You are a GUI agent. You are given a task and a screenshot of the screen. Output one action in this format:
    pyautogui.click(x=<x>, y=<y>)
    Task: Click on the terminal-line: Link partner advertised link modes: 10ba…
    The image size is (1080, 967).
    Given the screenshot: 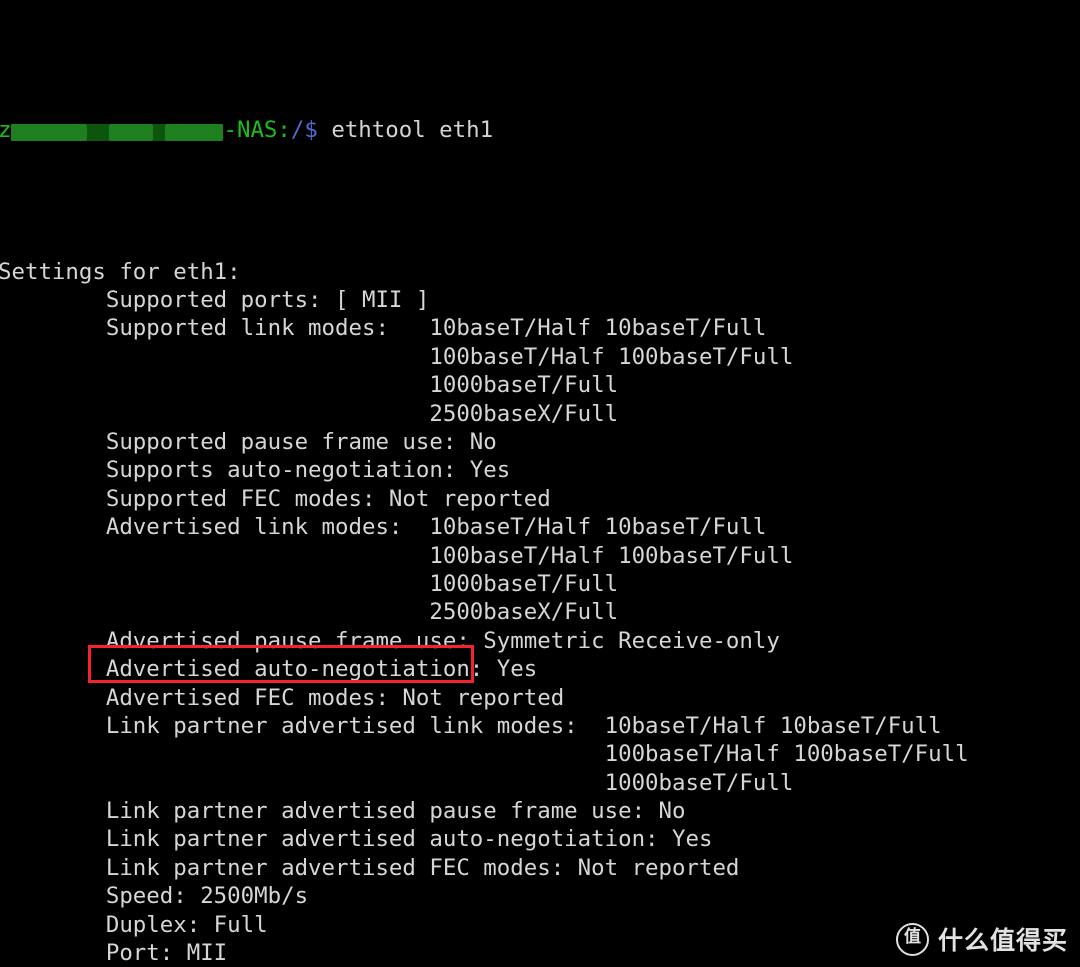 What is the action you would take?
    pyautogui.click(x=471, y=725)
    